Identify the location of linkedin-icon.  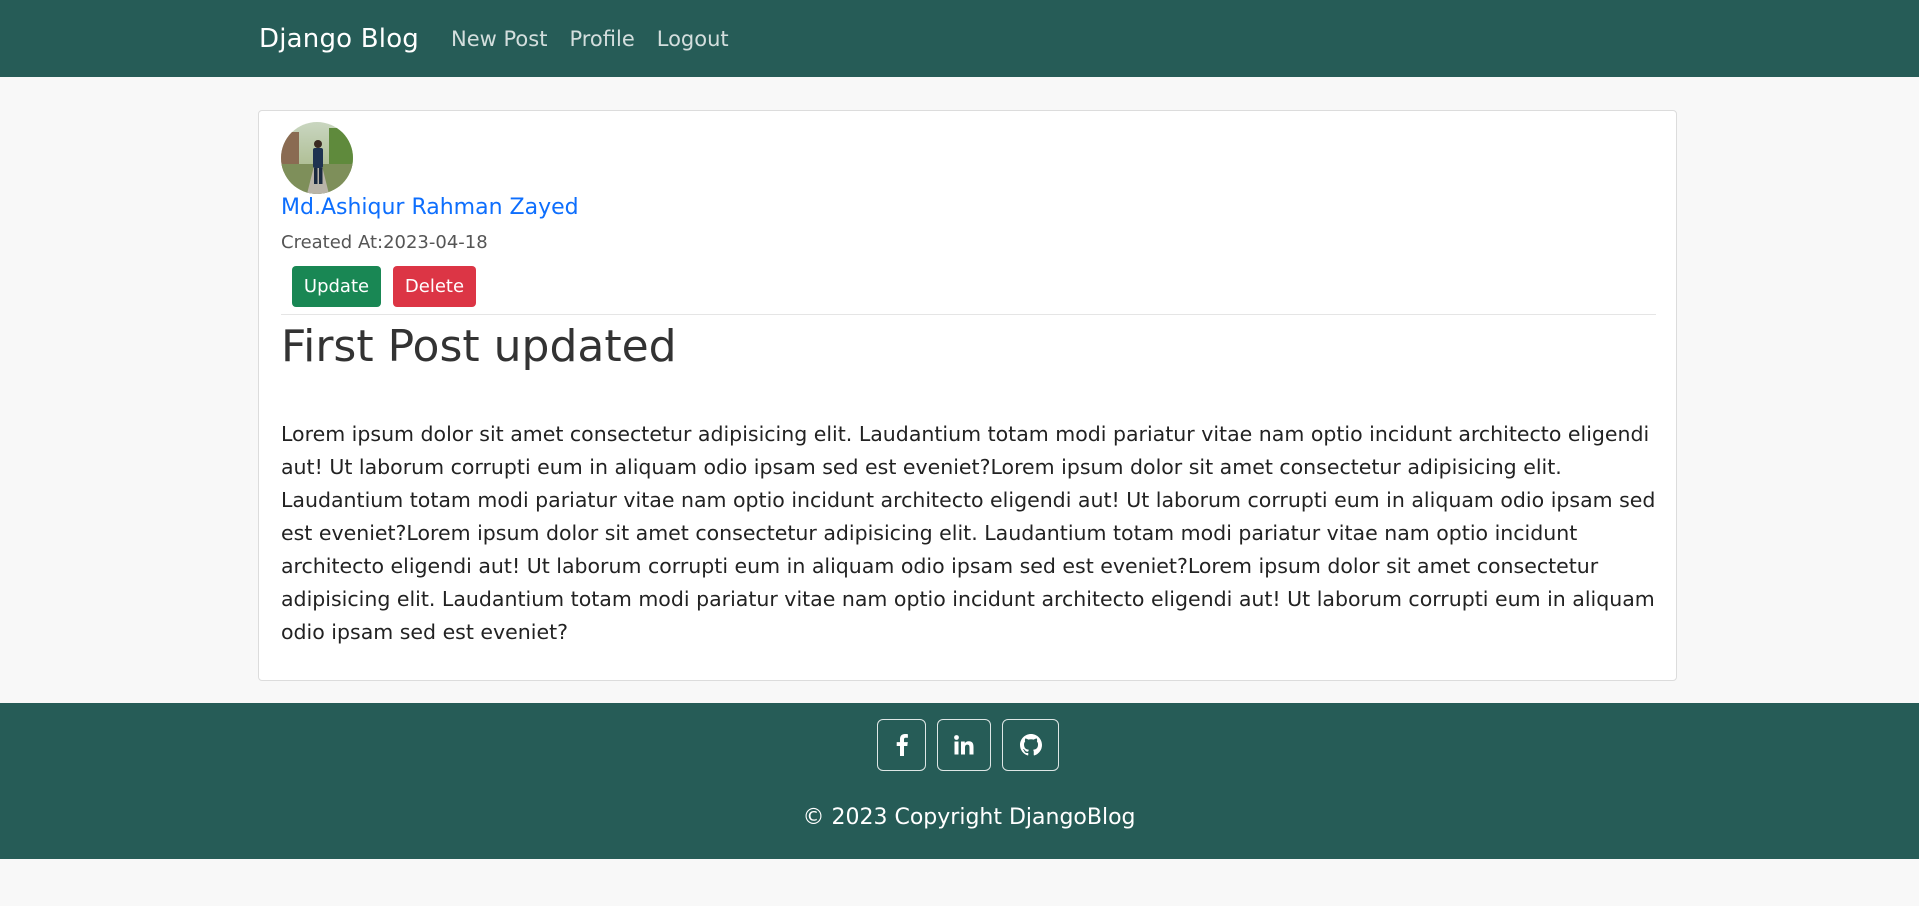
(964, 745).